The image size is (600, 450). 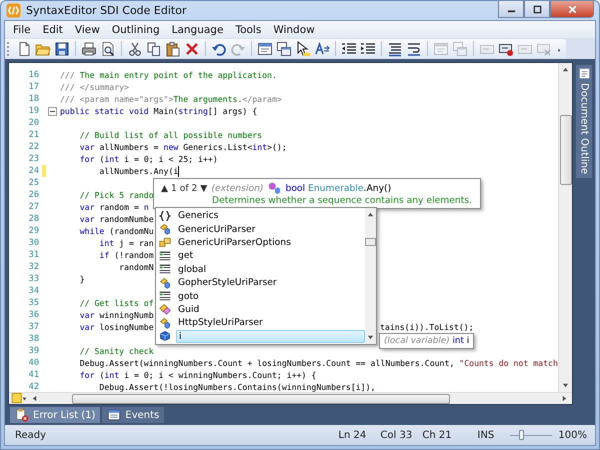 What do you see at coordinates (260, 215) in the screenshot?
I see `completion-item: Generics` at bounding box center [260, 215].